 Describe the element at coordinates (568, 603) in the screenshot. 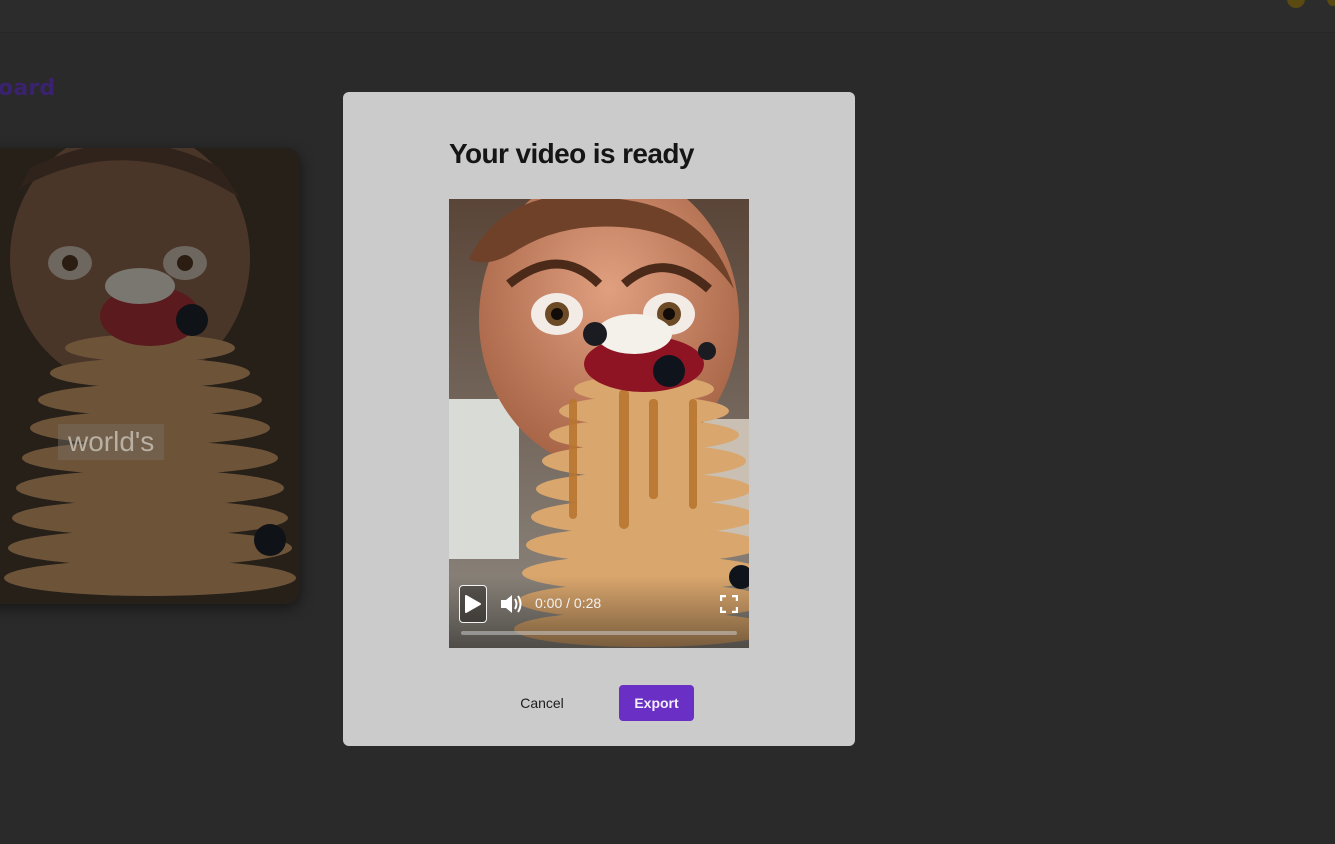

I see `time-display: 0:00 / 0:28` at that location.